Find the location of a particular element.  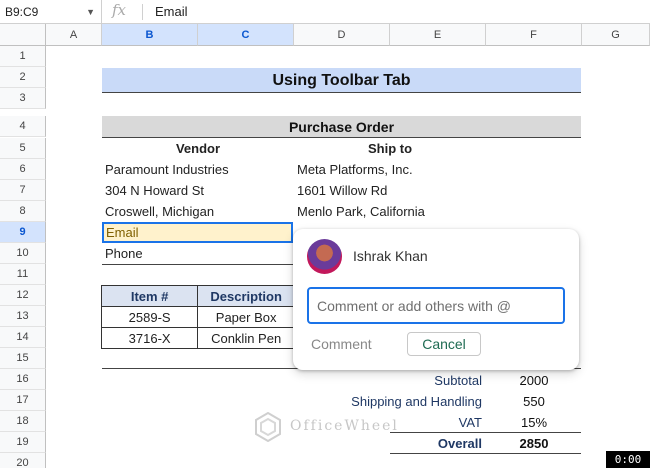

row-header-10: 10 is located at coordinates (23, 253).